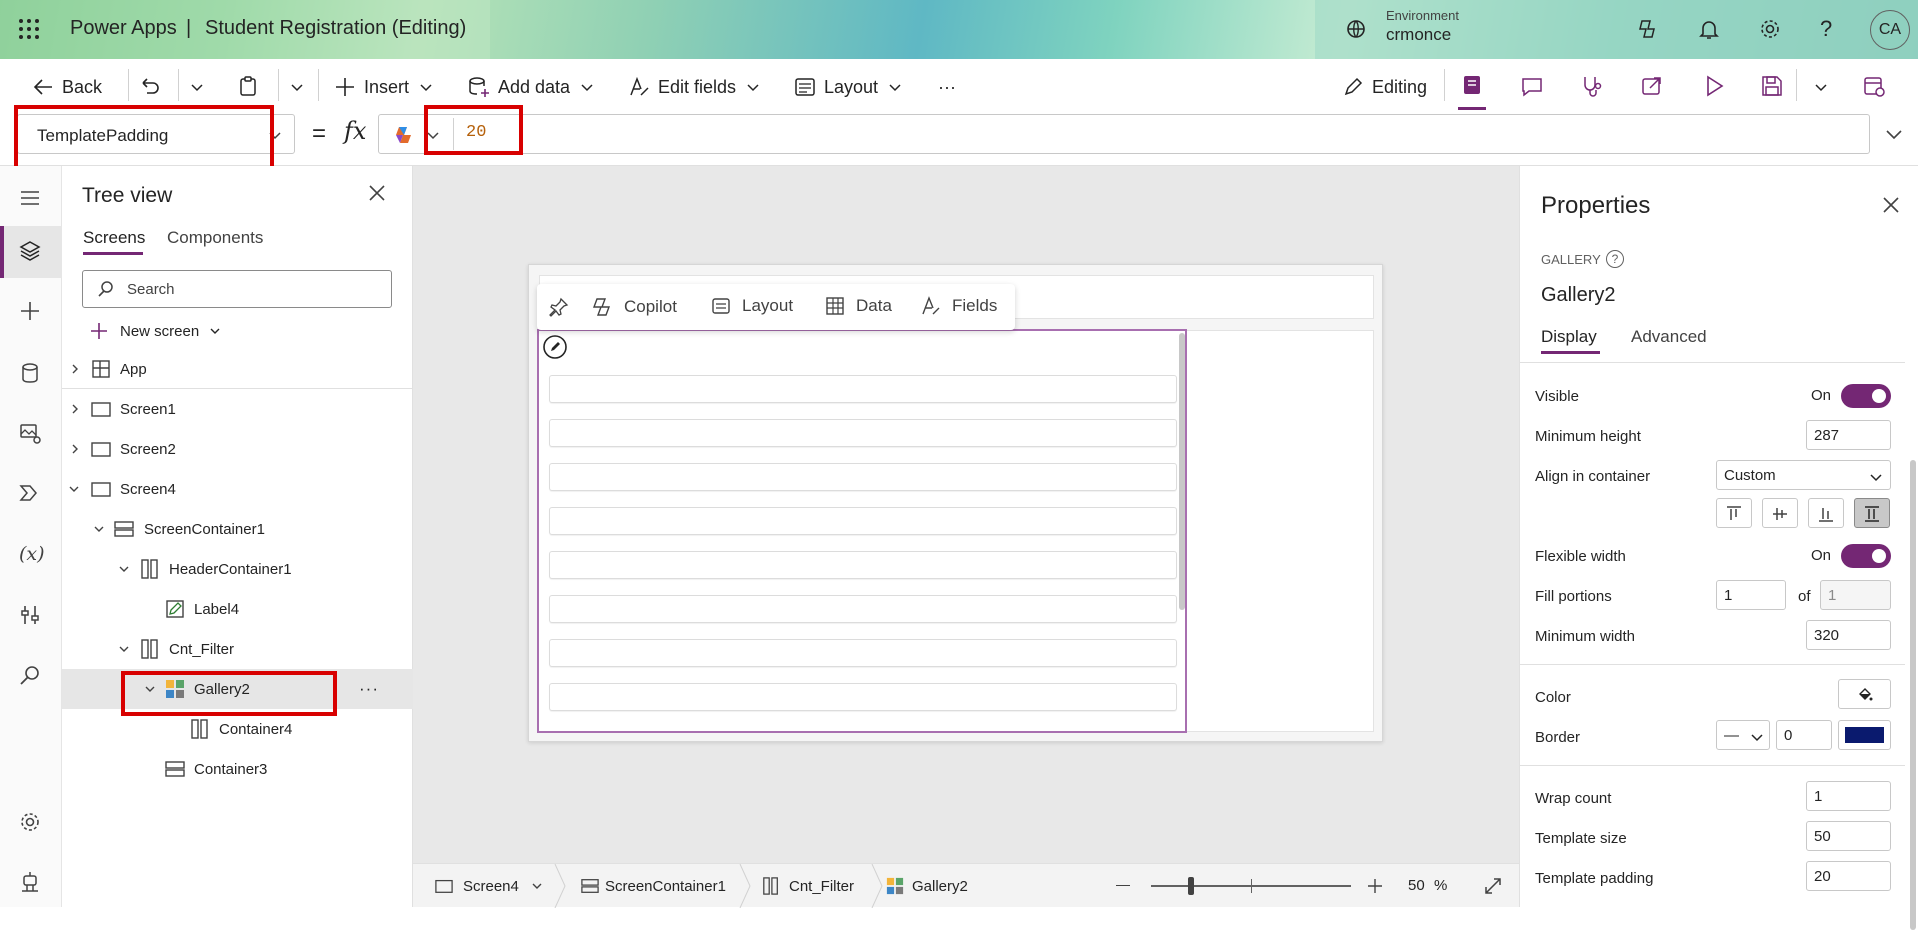 The width and height of the screenshot is (1918, 930). What do you see at coordinates (237, 569) in the screenshot?
I see `tree-item-headercontainer1: HeaderContainer1` at bounding box center [237, 569].